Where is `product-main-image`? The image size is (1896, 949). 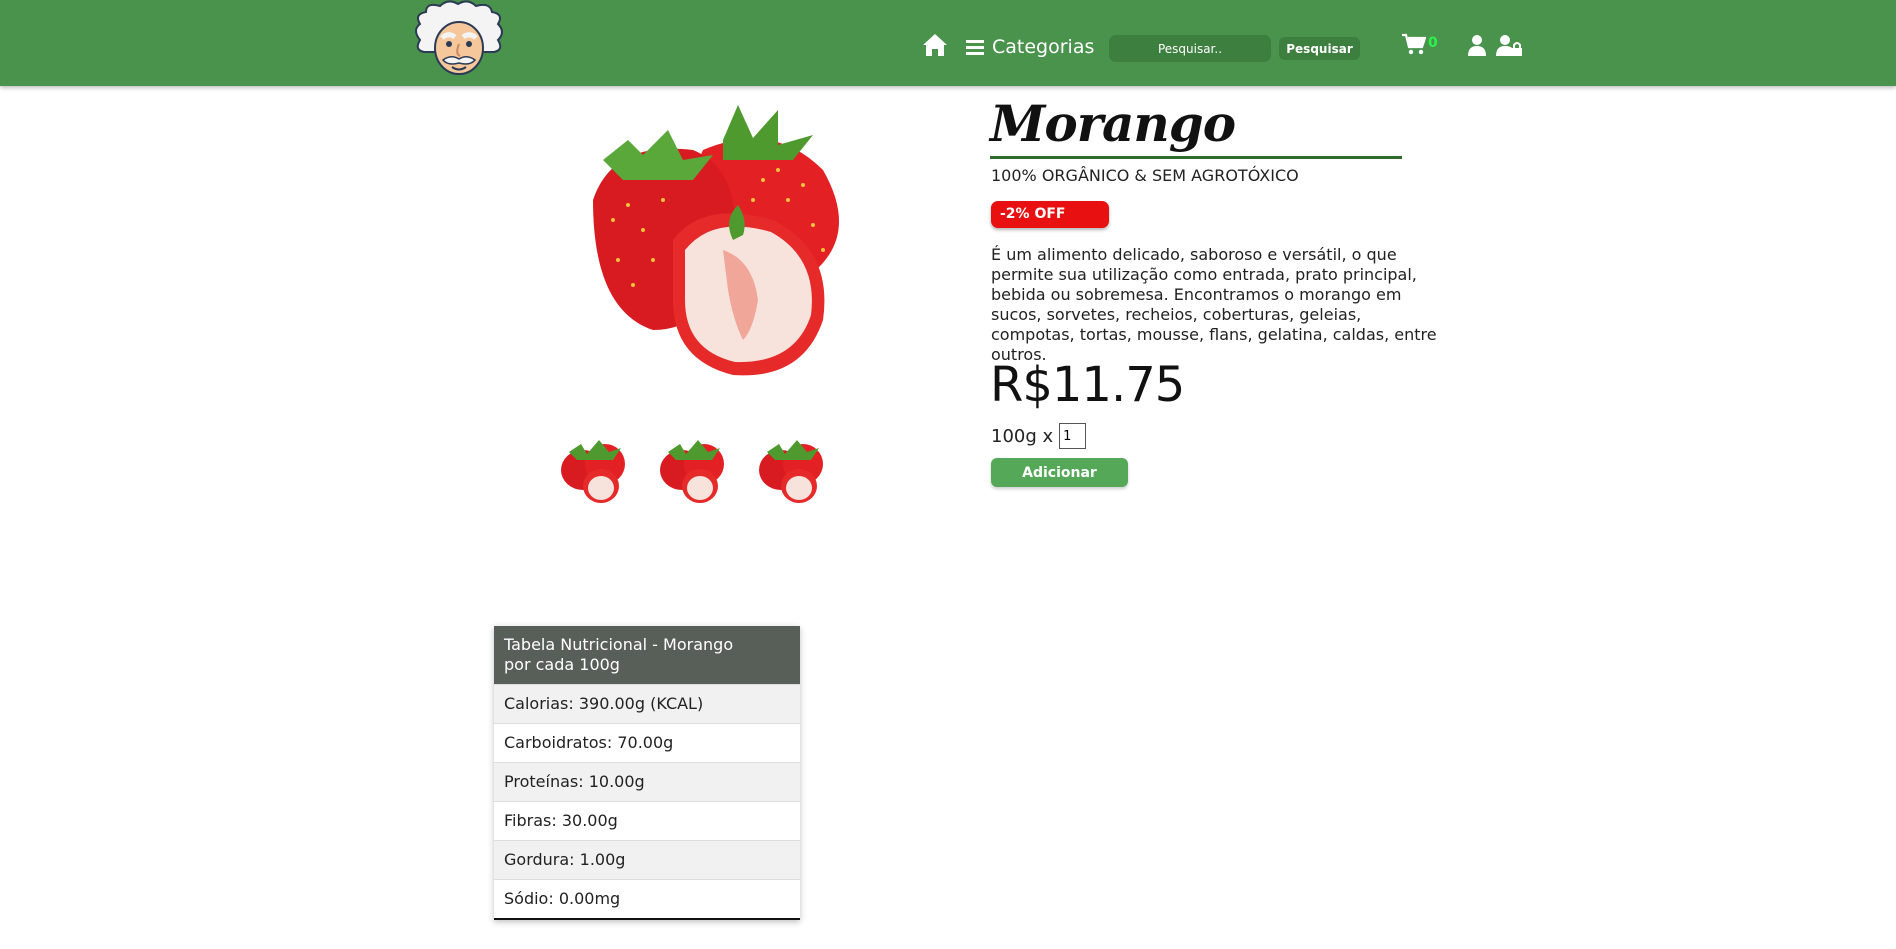 product-main-image is located at coordinates (716, 240).